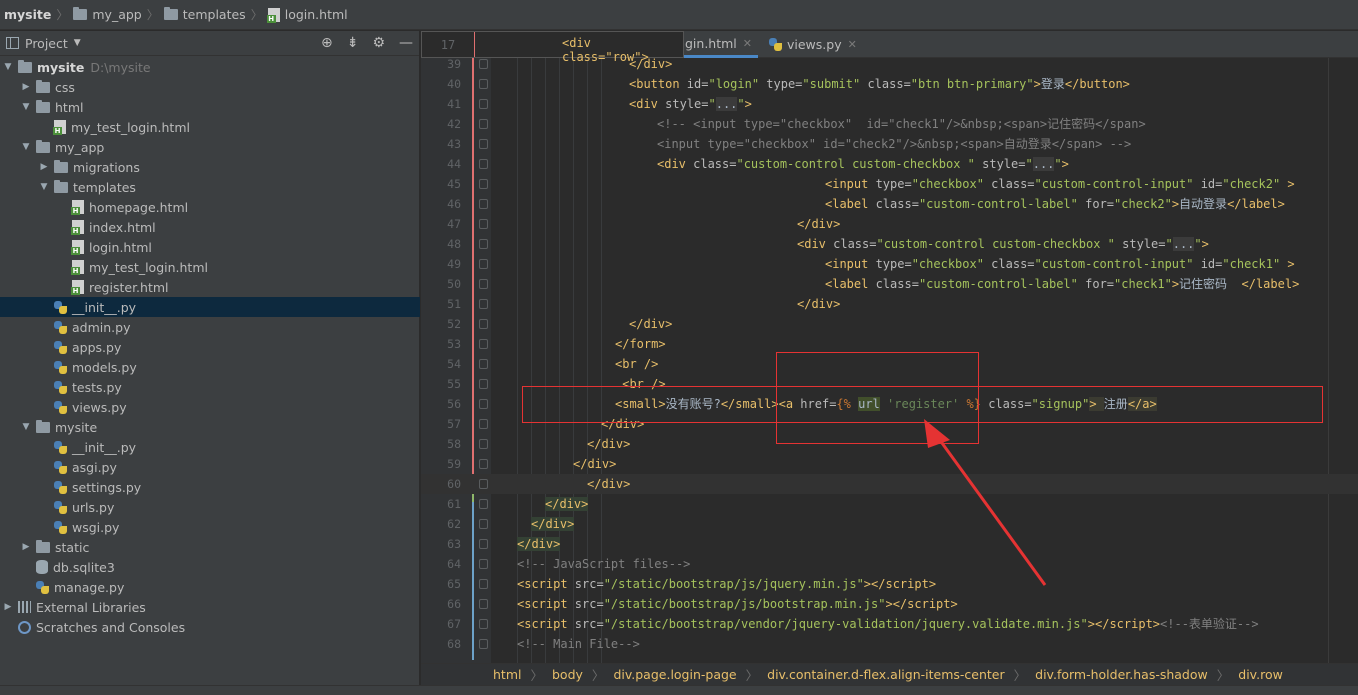 The width and height of the screenshot is (1358, 695). Describe the element at coordinates (441, 84) in the screenshot. I see `line-number: 40` at that location.